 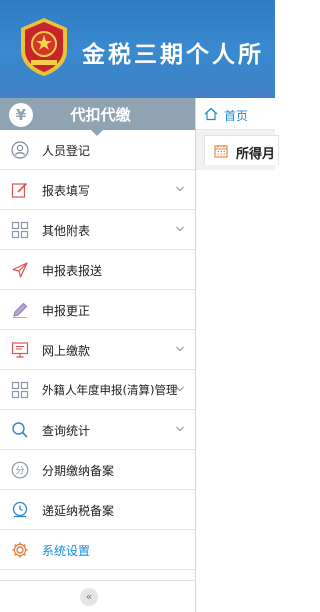 I want to click on sidebar-item-label: 递延纳税备案, so click(x=78, y=511).